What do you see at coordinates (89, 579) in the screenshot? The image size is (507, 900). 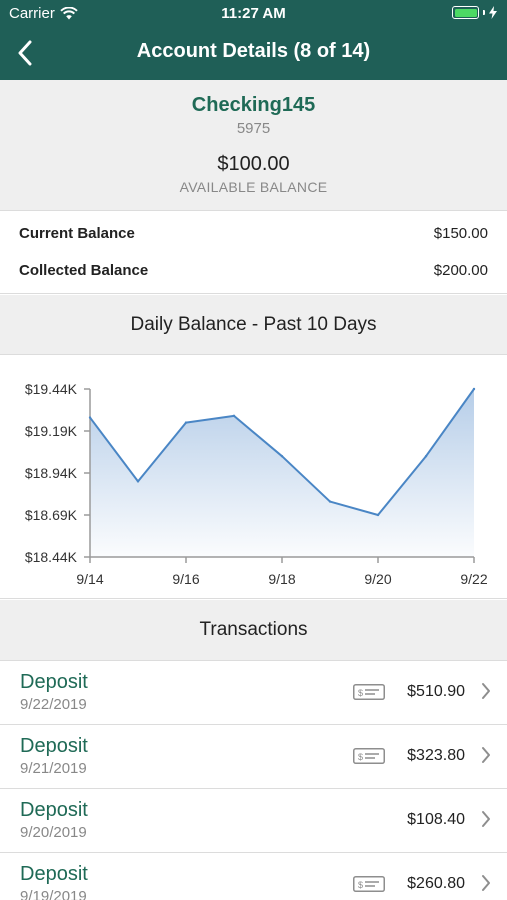 I see `chart-x-tick-label: 9/14` at bounding box center [89, 579].